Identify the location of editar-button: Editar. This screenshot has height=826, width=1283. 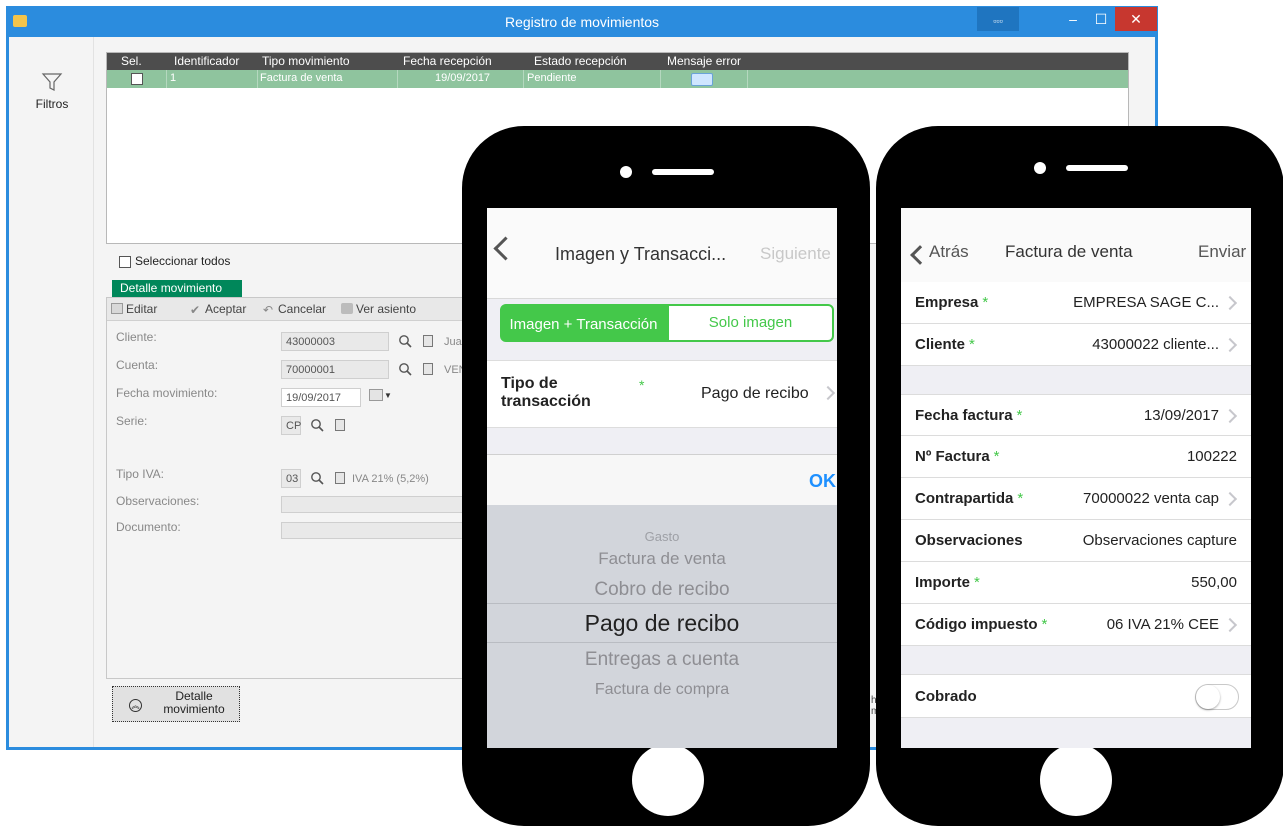
(134, 309).